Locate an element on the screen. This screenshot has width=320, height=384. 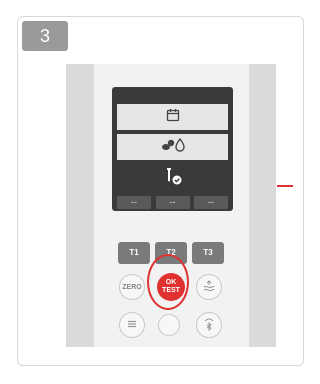
dilution-button is located at coordinates (209, 287).